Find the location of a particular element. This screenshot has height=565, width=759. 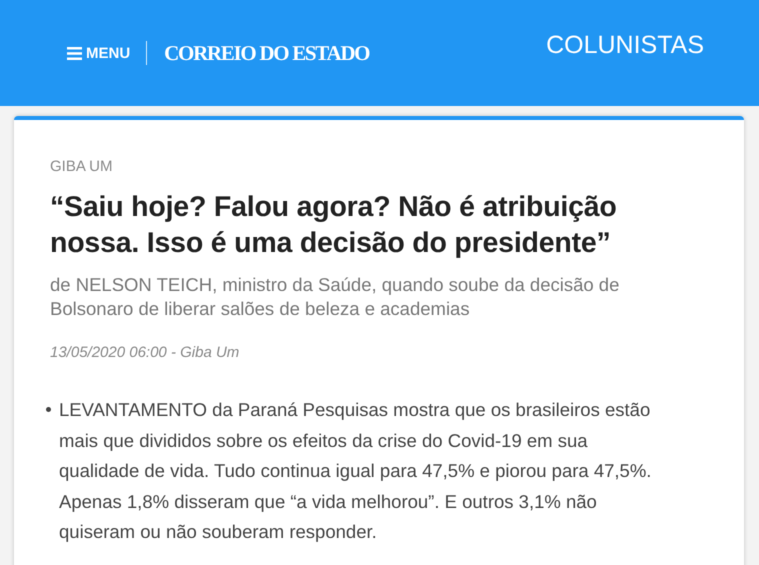

bullet-icon is located at coordinates (48, 409).